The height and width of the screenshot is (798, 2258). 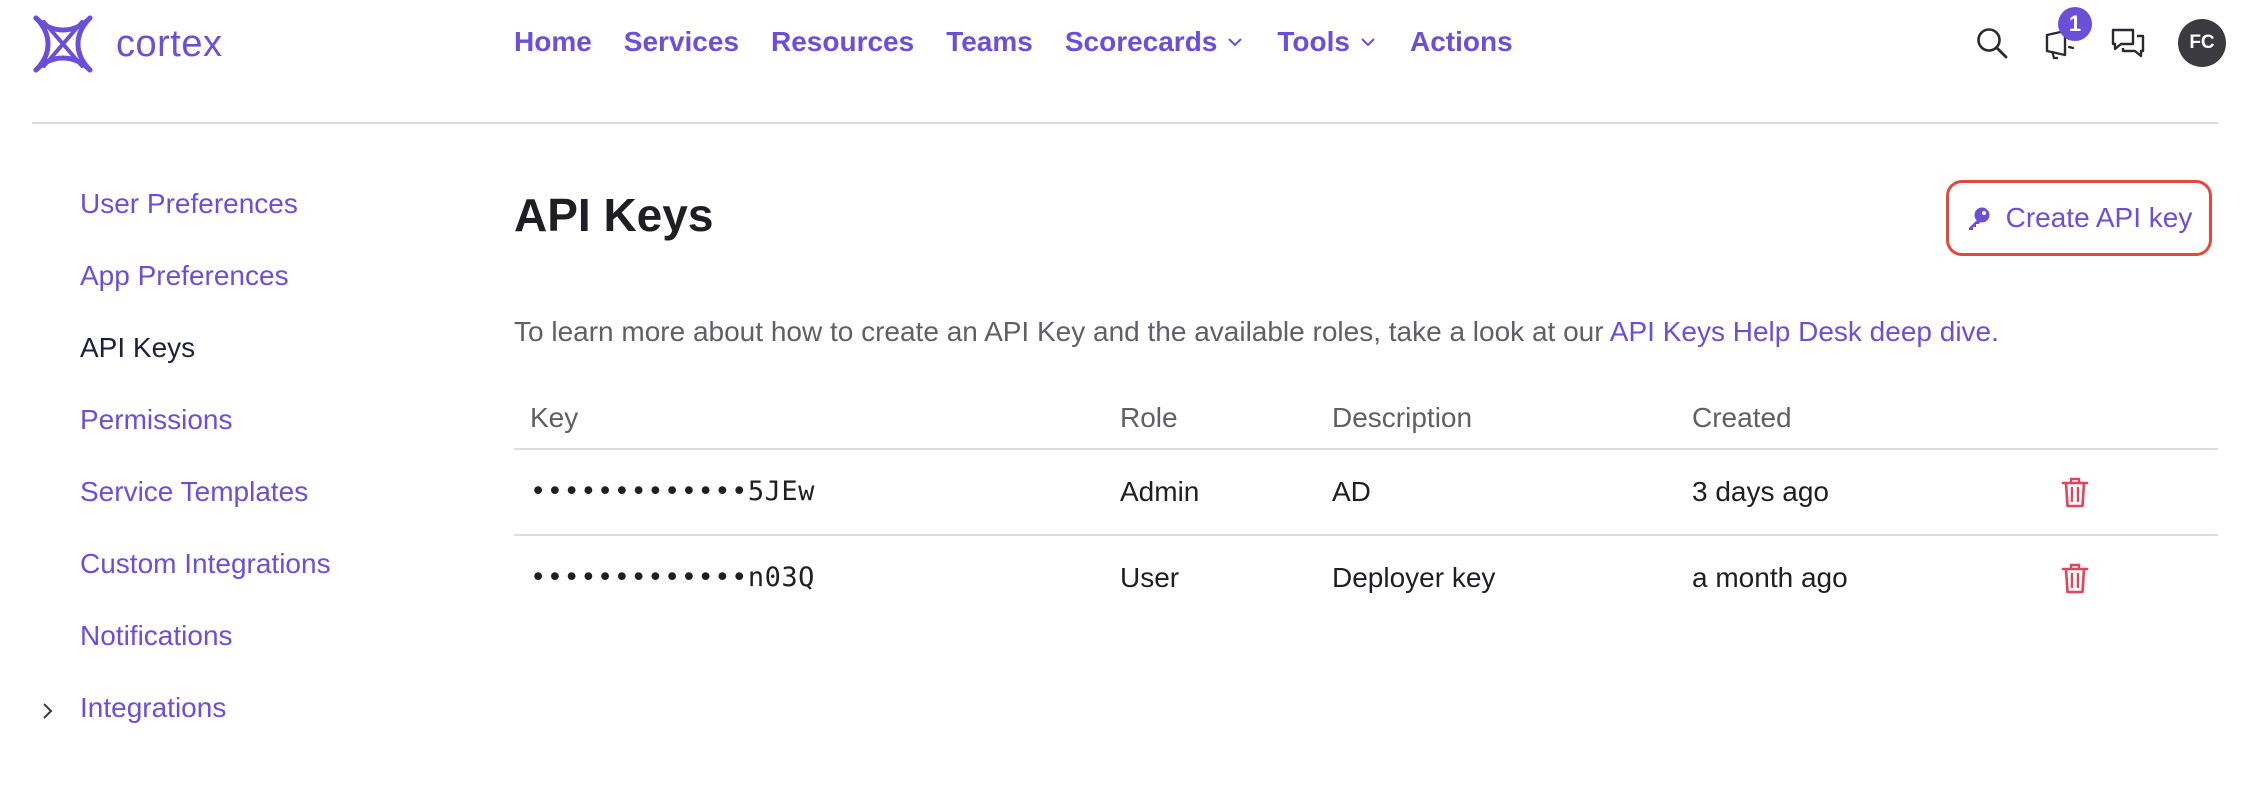 I want to click on chat-button, so click(x=2128, y=43).